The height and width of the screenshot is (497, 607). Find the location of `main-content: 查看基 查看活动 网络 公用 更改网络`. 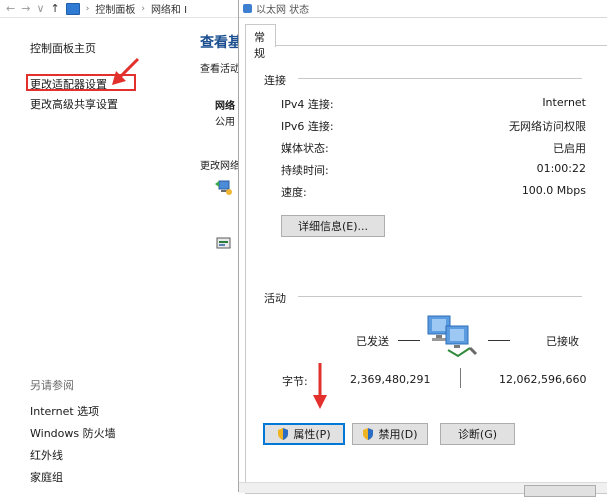

main-content: 查看基 查看活动 网络 公用 更改网络 is located at coordinates (219, 246).